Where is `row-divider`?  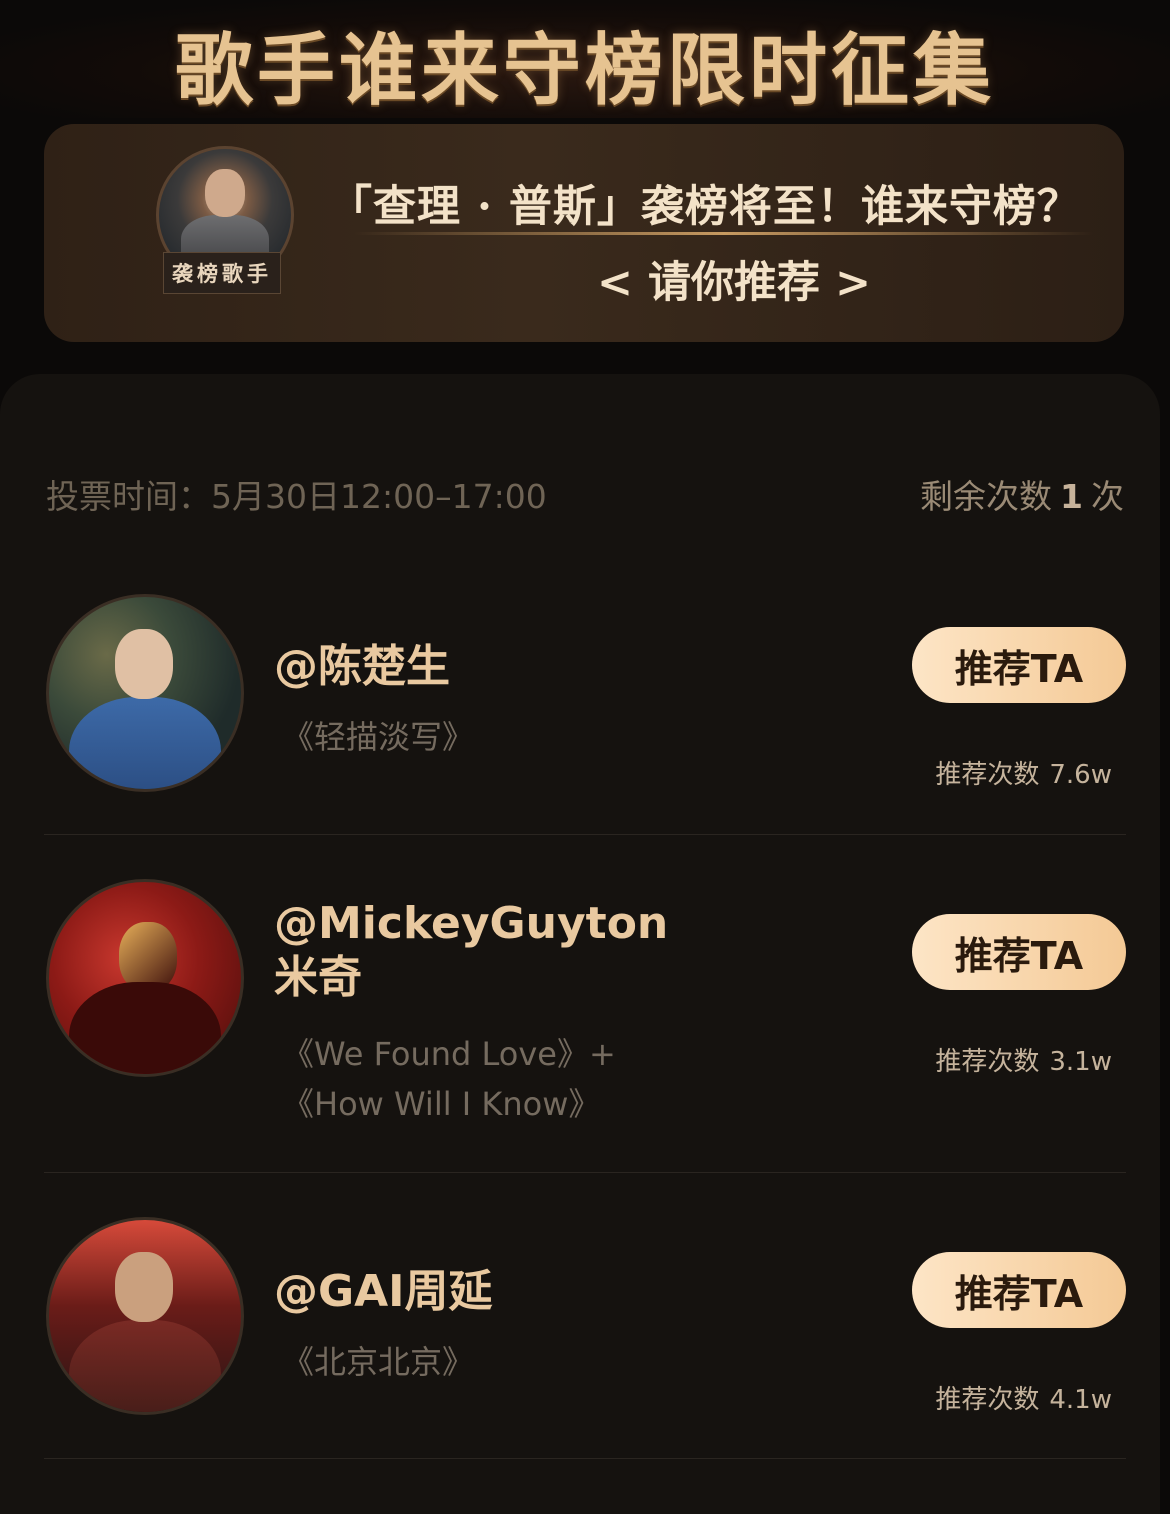
row-divider is located at coordinates (585, 1458).